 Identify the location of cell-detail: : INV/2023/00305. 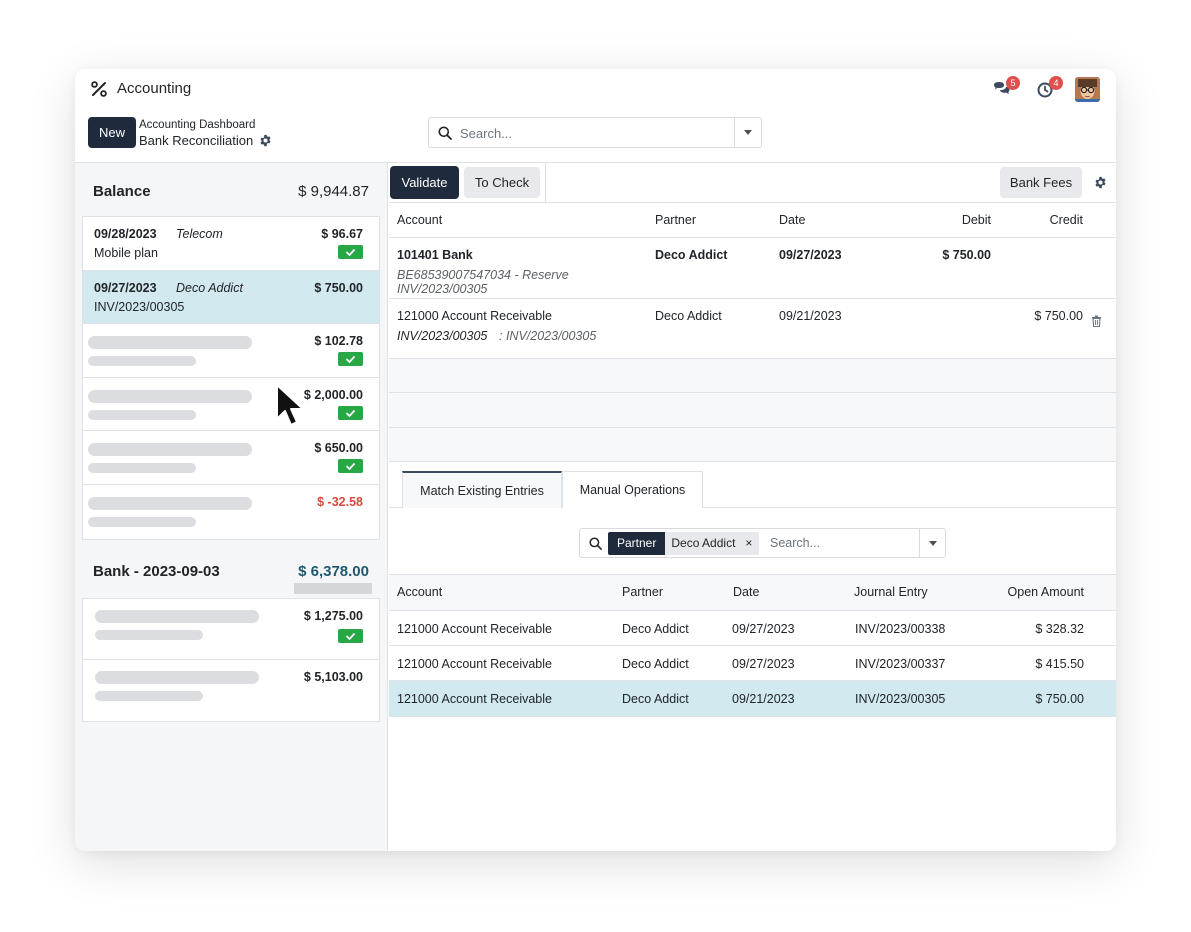
(548, 336).